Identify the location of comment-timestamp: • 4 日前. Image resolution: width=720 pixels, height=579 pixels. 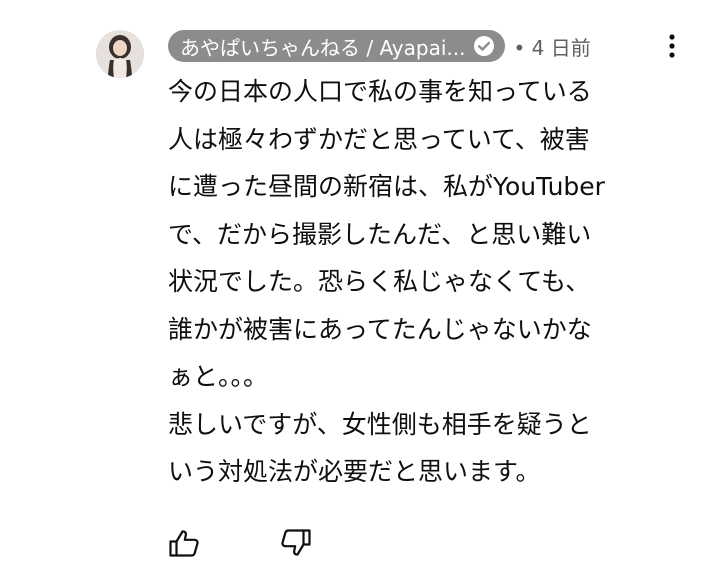
(551, 46).